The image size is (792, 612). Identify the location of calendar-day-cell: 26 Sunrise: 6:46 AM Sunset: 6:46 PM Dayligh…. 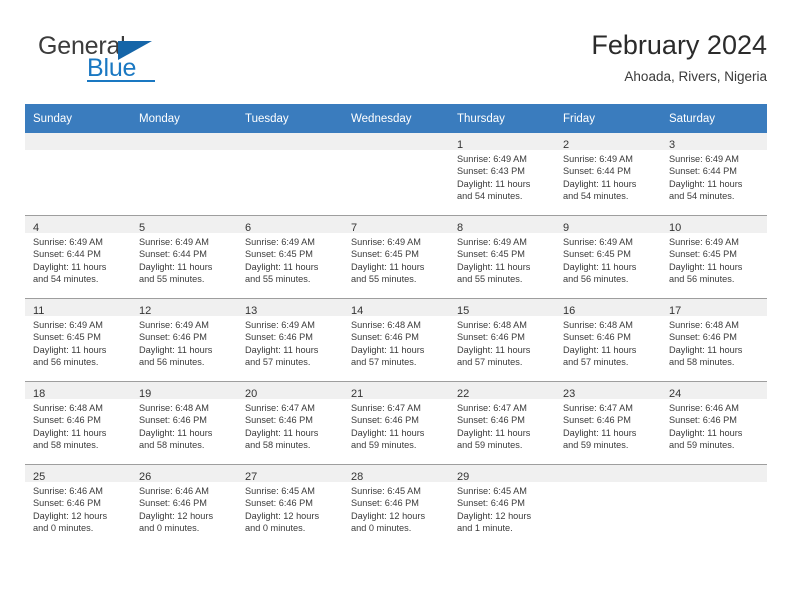
(184, 505).